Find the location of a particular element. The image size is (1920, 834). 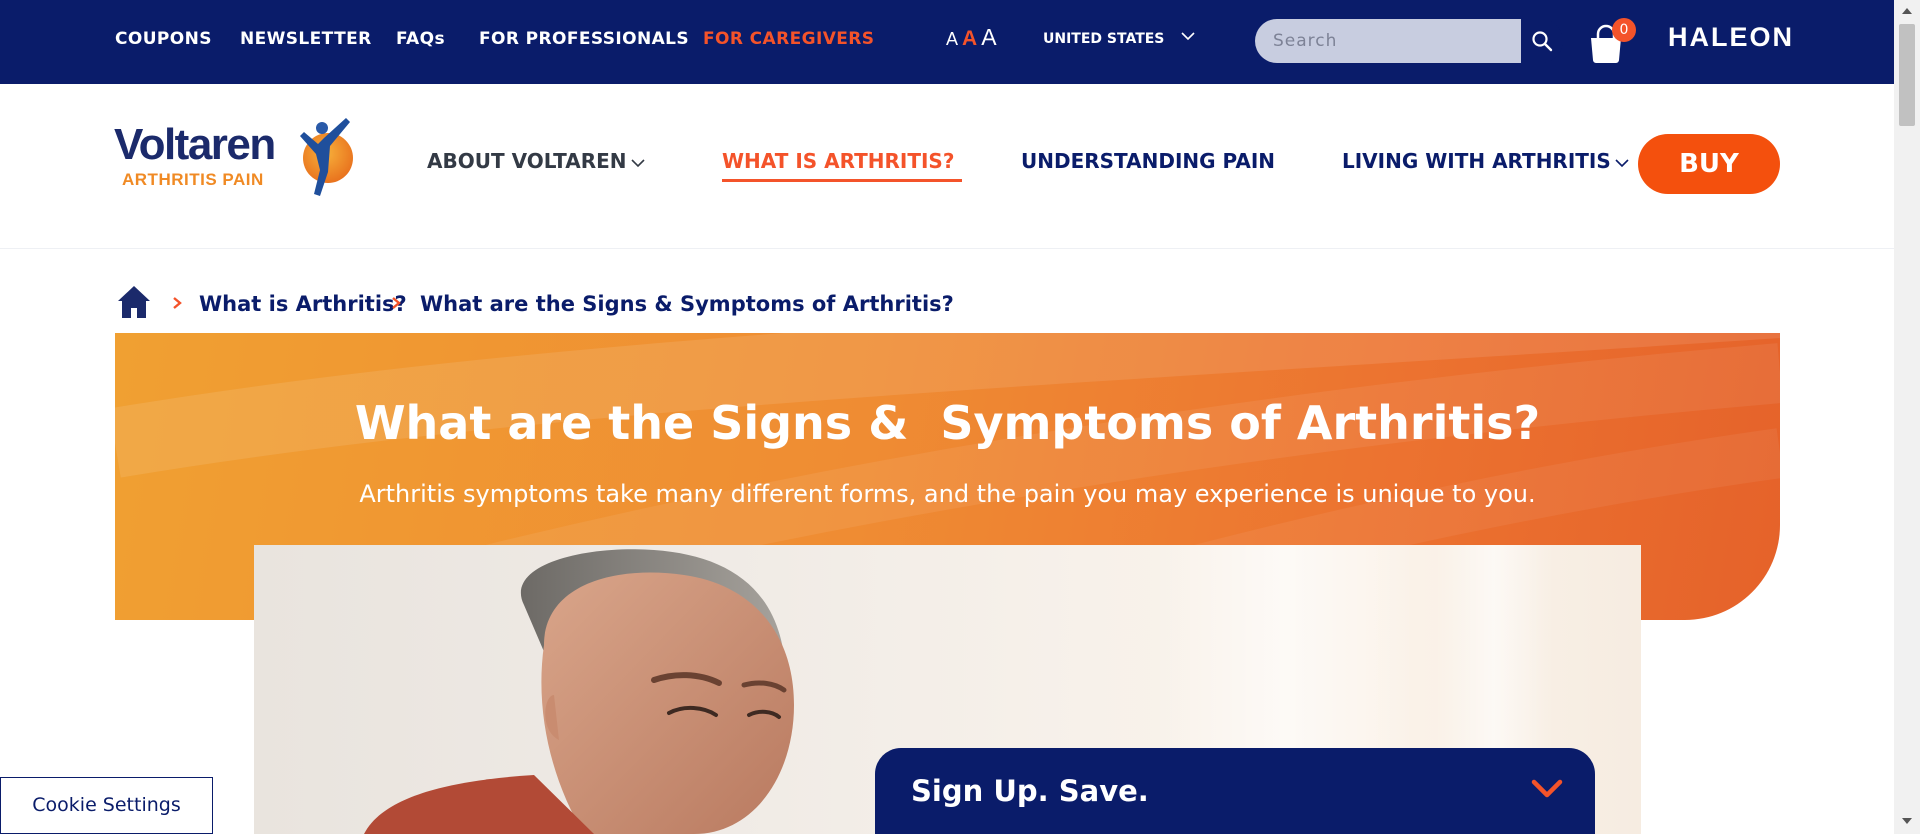

search-icon is located at coordinates (1542, 41).